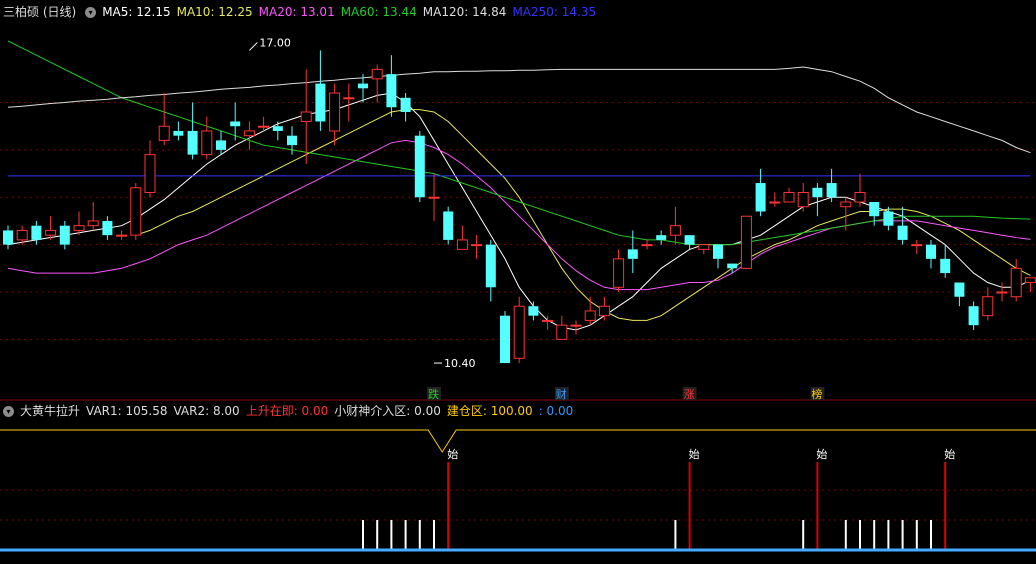 The image size is (1036, 564). Describe the element at coordinates (561, 394) in the screenshot. I see `event-marker: 财` at that location.